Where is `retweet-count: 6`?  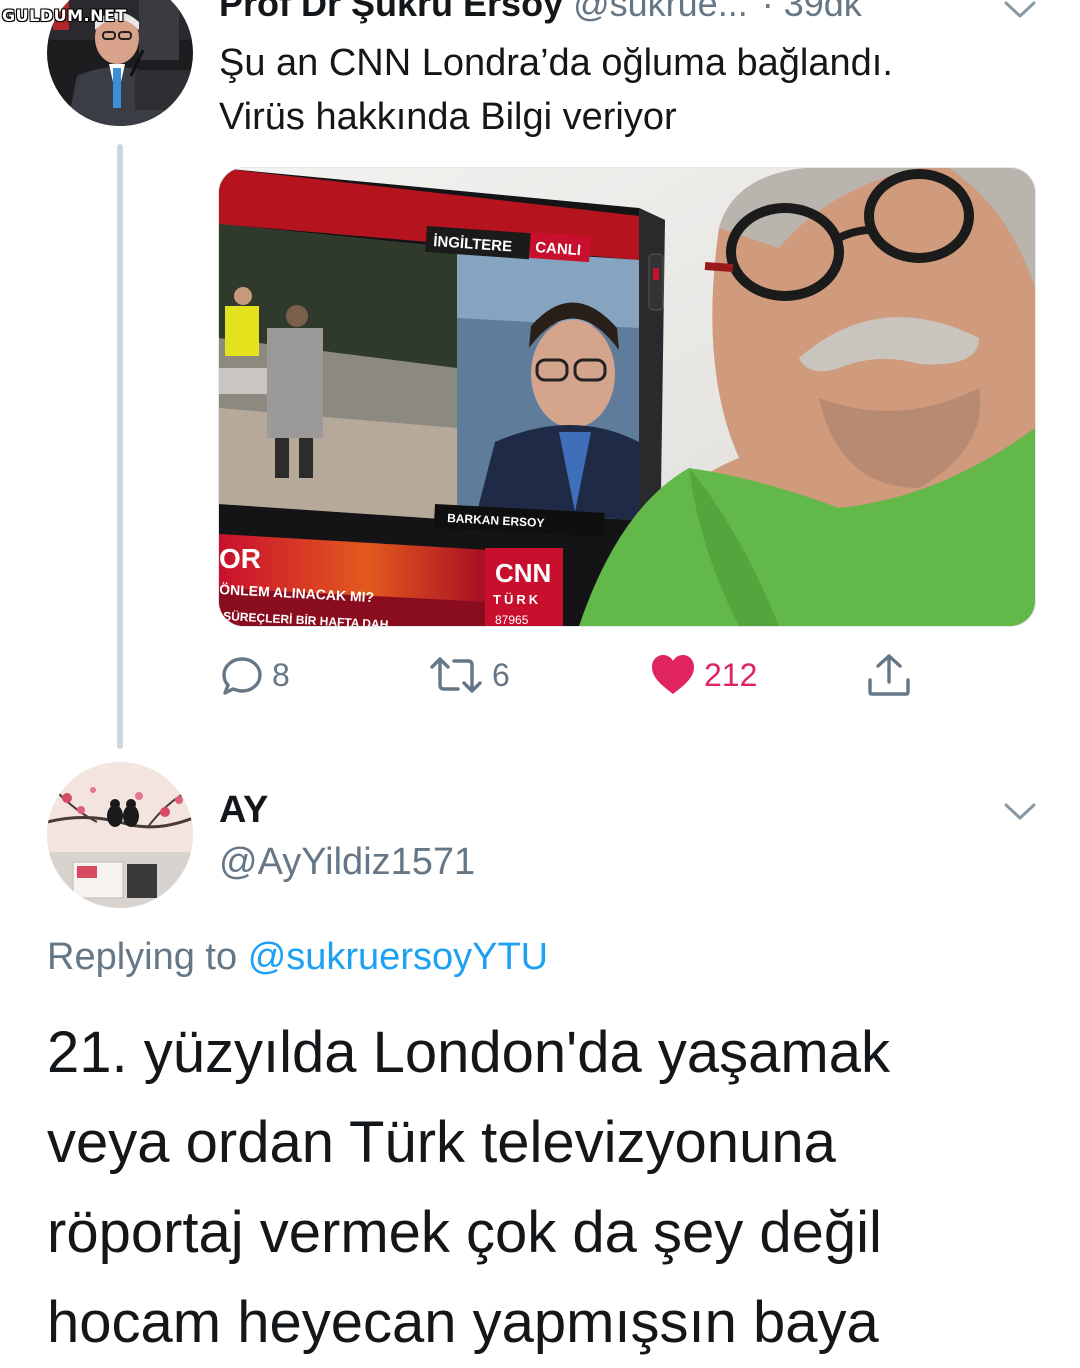 retweet-count: 6 is located at coordinates (501, 674).